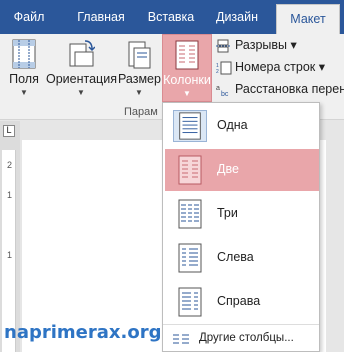 Image resolution: width=344 pixels, height=352 pixels. What do you see at coordinates (228, 169) in the screenshot?
I see `columns-option-label: Две` at bounding box center [228, 169].